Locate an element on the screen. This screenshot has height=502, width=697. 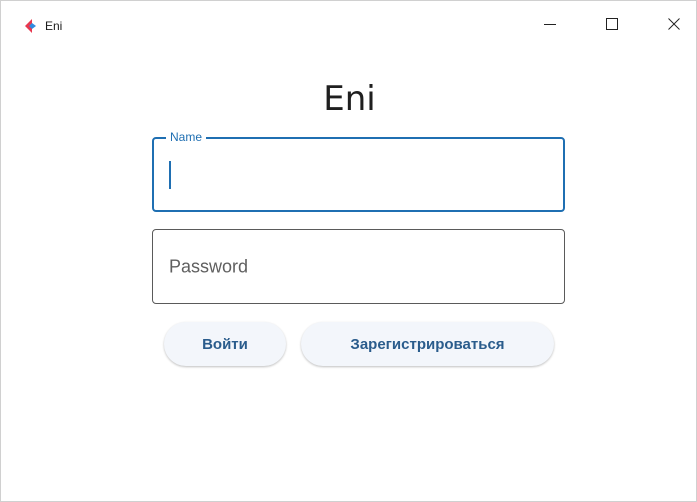
title-bar: Eni is located at coordinates (348, 19).